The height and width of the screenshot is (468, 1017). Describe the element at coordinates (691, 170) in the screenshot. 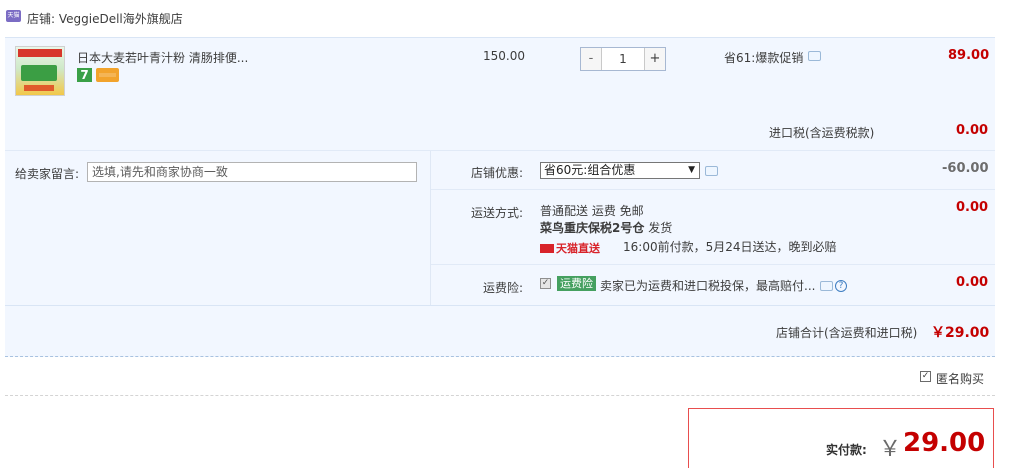

I see `dropdown-arrow-icon: ▼` at that location.